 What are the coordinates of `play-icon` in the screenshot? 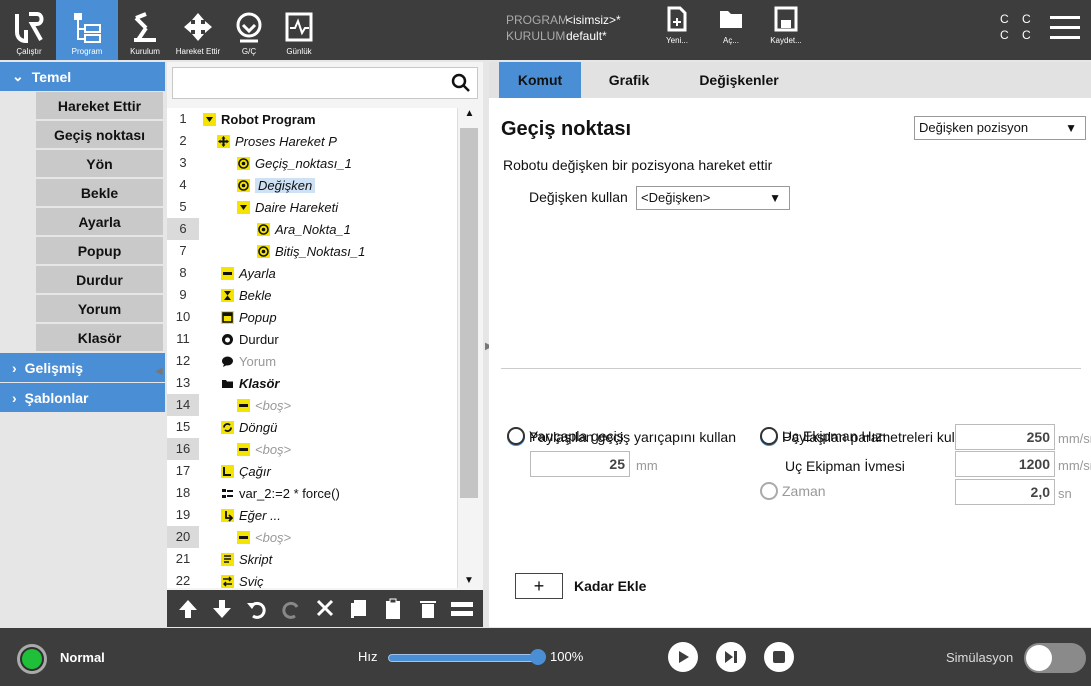 It's located at (684, 657).